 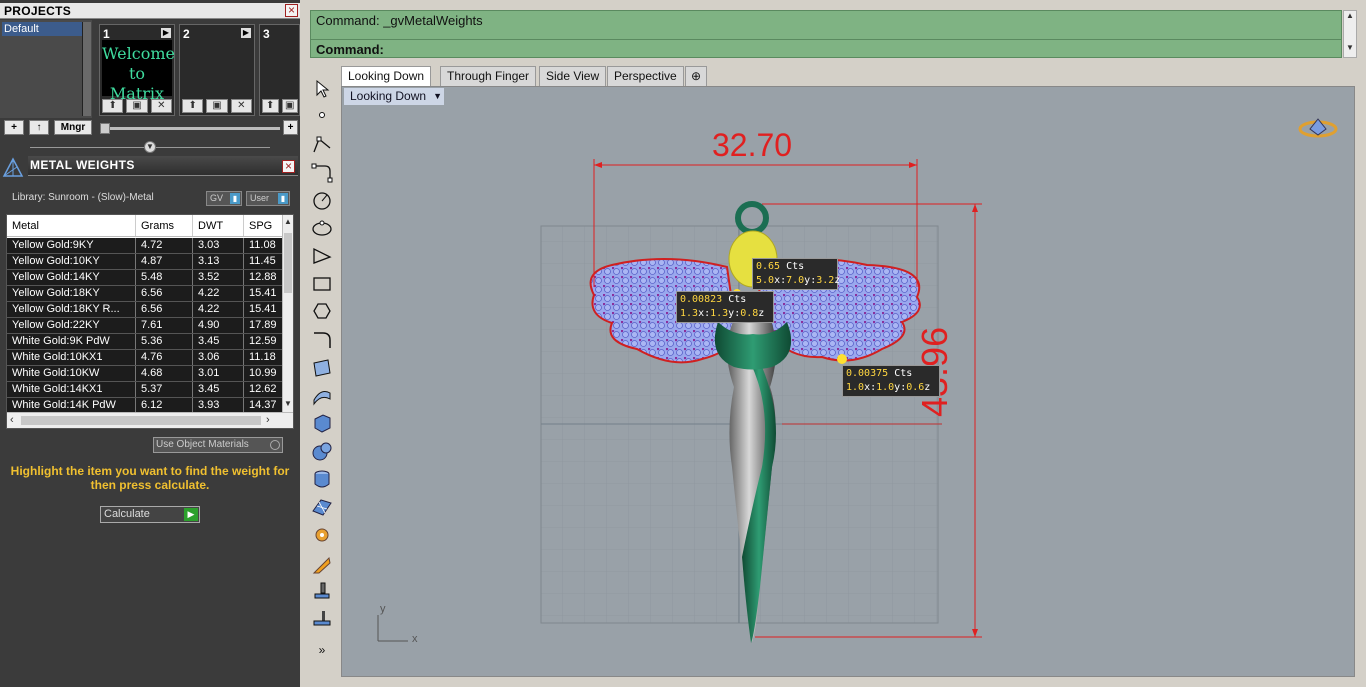 I want to click on tab-side-view: Side View, so click(x=573, y=76).